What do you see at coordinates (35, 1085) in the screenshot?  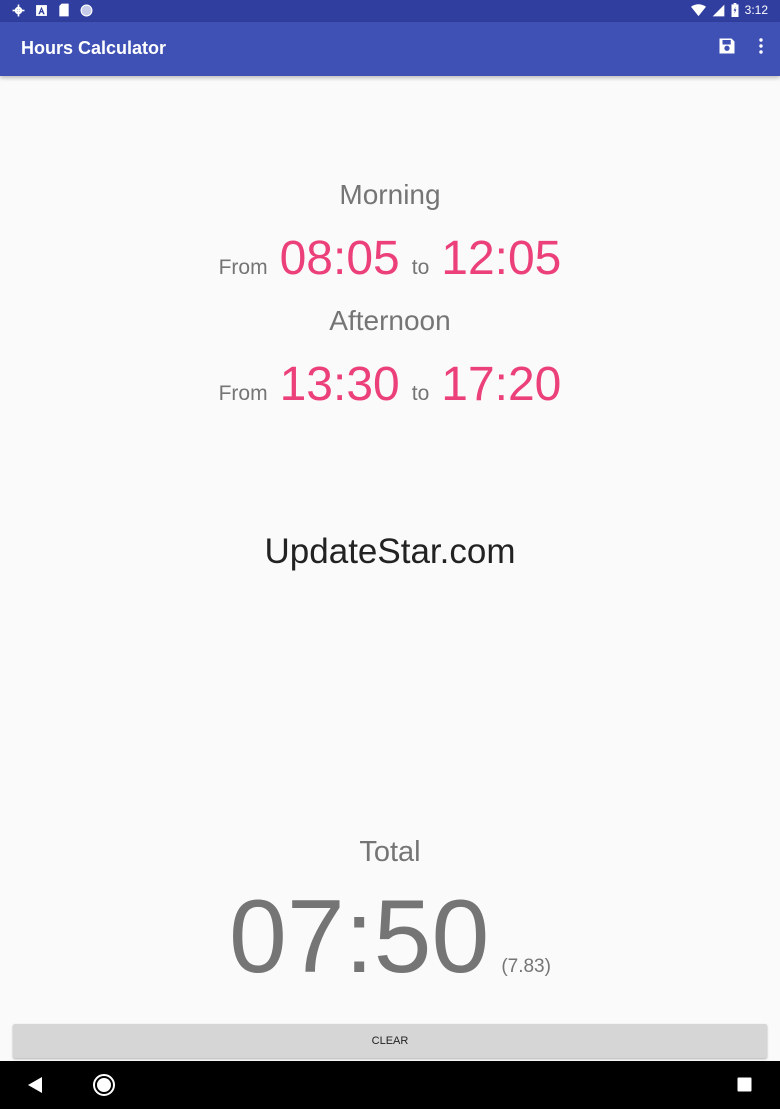 I see `back-icon` at bounding box center [35, 1085].